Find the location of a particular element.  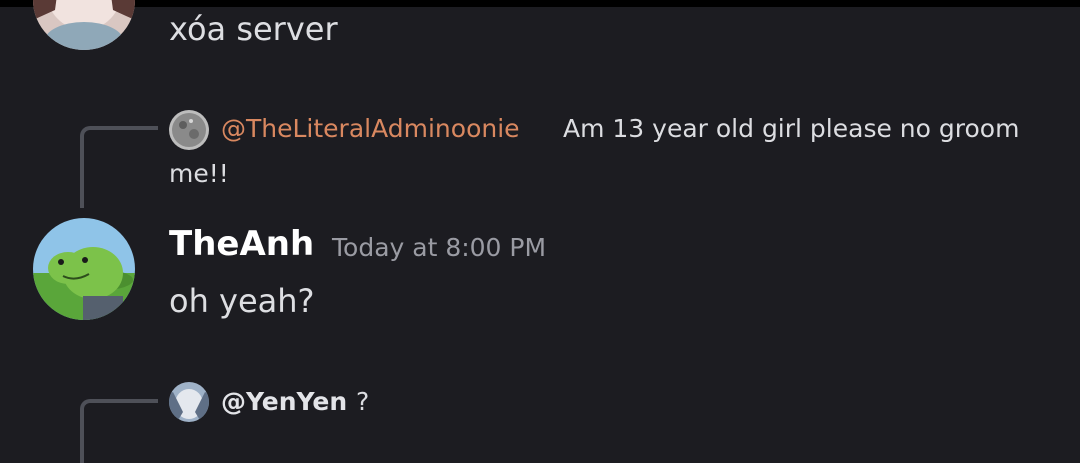

reply-mention: @YenYen is located at coordinates (284, 401).